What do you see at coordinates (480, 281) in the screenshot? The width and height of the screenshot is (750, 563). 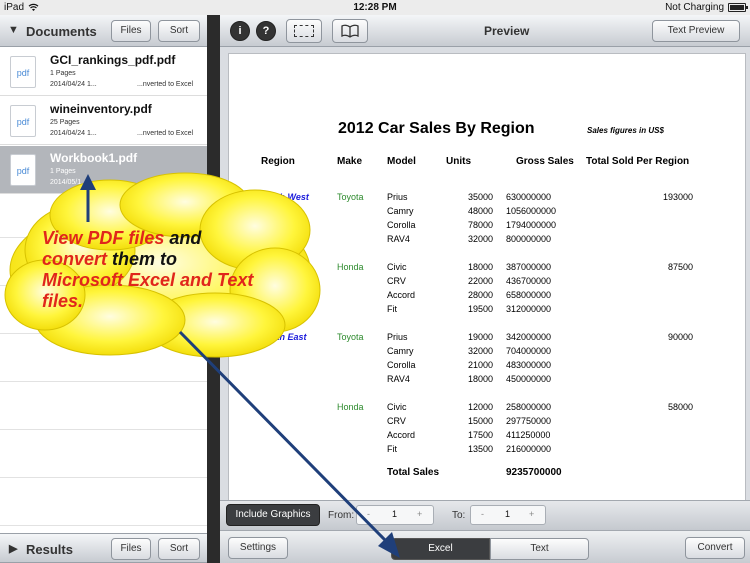 I see `units-cell: 22000` at bounding box center [480, 281].